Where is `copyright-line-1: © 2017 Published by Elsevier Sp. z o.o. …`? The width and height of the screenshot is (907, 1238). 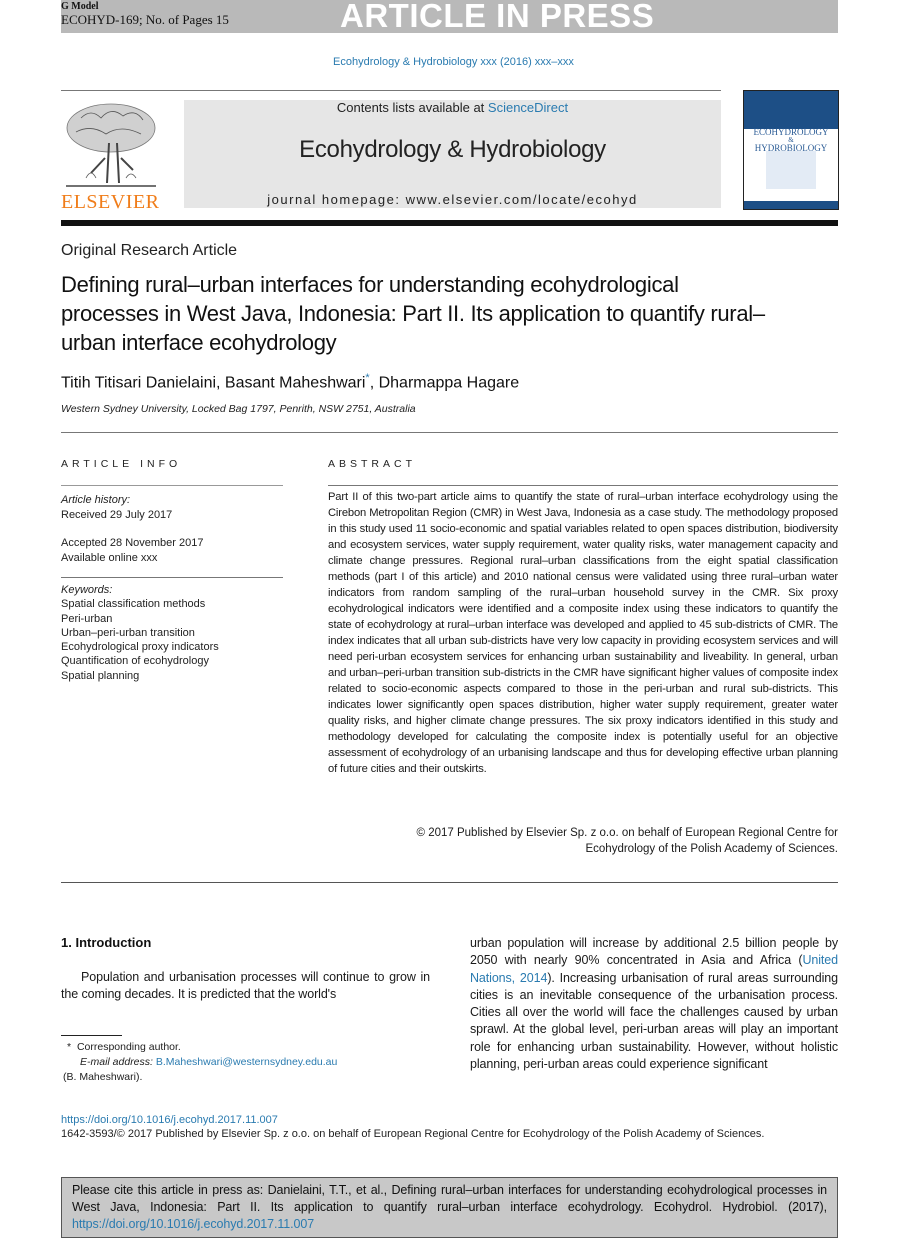
copyright-line-1: © 2017 Published by Elsevier Sp. z o.o. … is located at coordinates (627, 833).